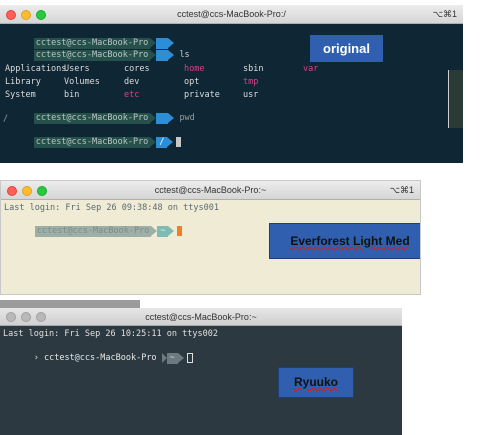 Image resolution: width=492 pixels, height=435 pixels. I want to click on title-bar: cctest@ccs-MacBook-Pro:~, so click(201, 317).